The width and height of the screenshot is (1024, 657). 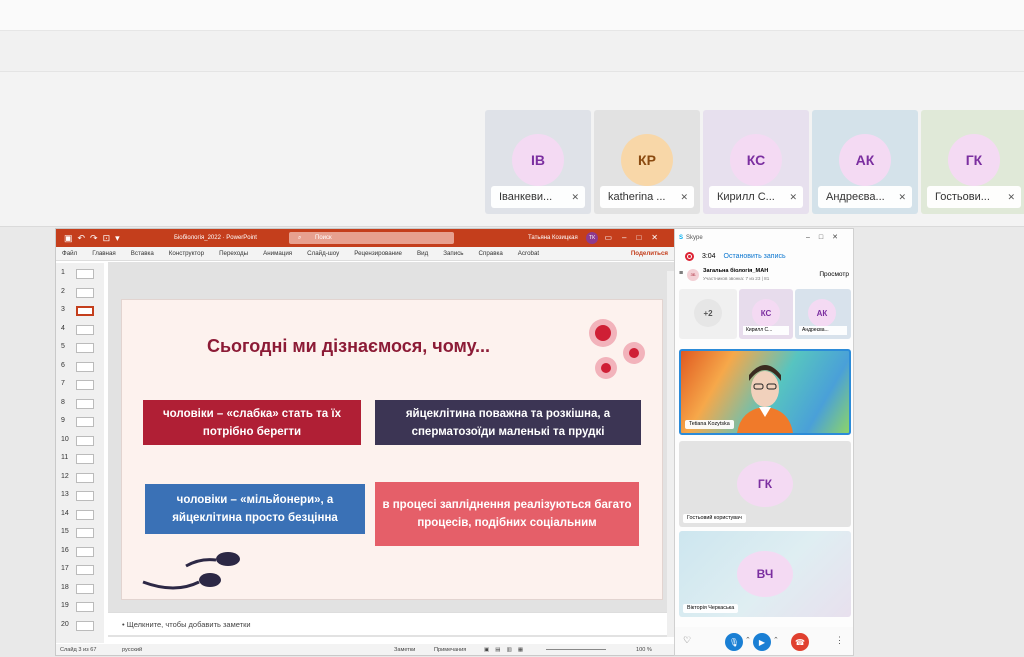 I want to click on view-toggle: Просмотр, so click(x=834, y=274).